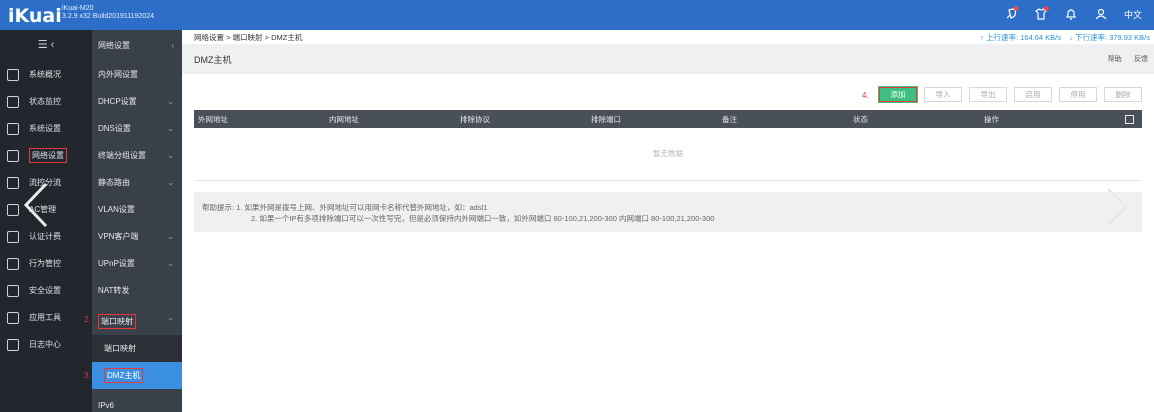 This screenshot has width=1154, height=412. What do you see at coordinates (1141, 59) in the screenshot?
I see `feedback-link: 反馈` at bounding box center [1141, 59].